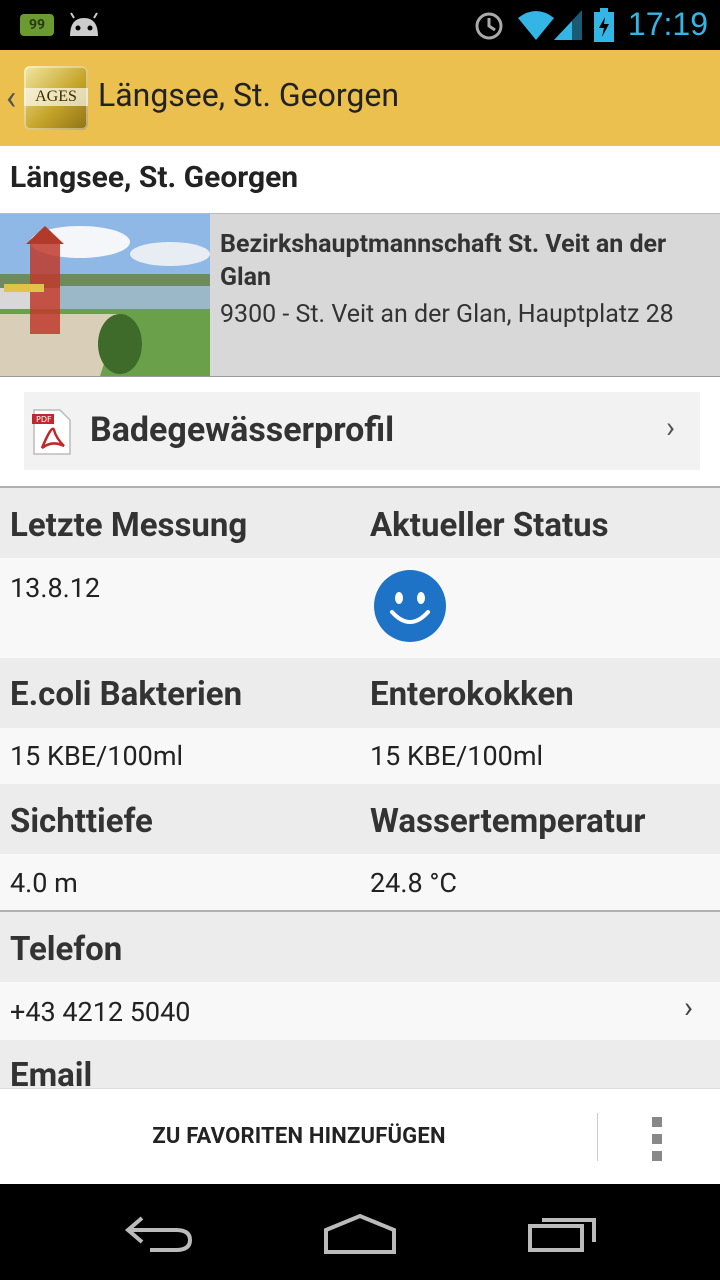 Image resolution: width=720 pixels, height=1280 pixels. I want to click on enterococci-label: Enterokokken, so click(472, 694).